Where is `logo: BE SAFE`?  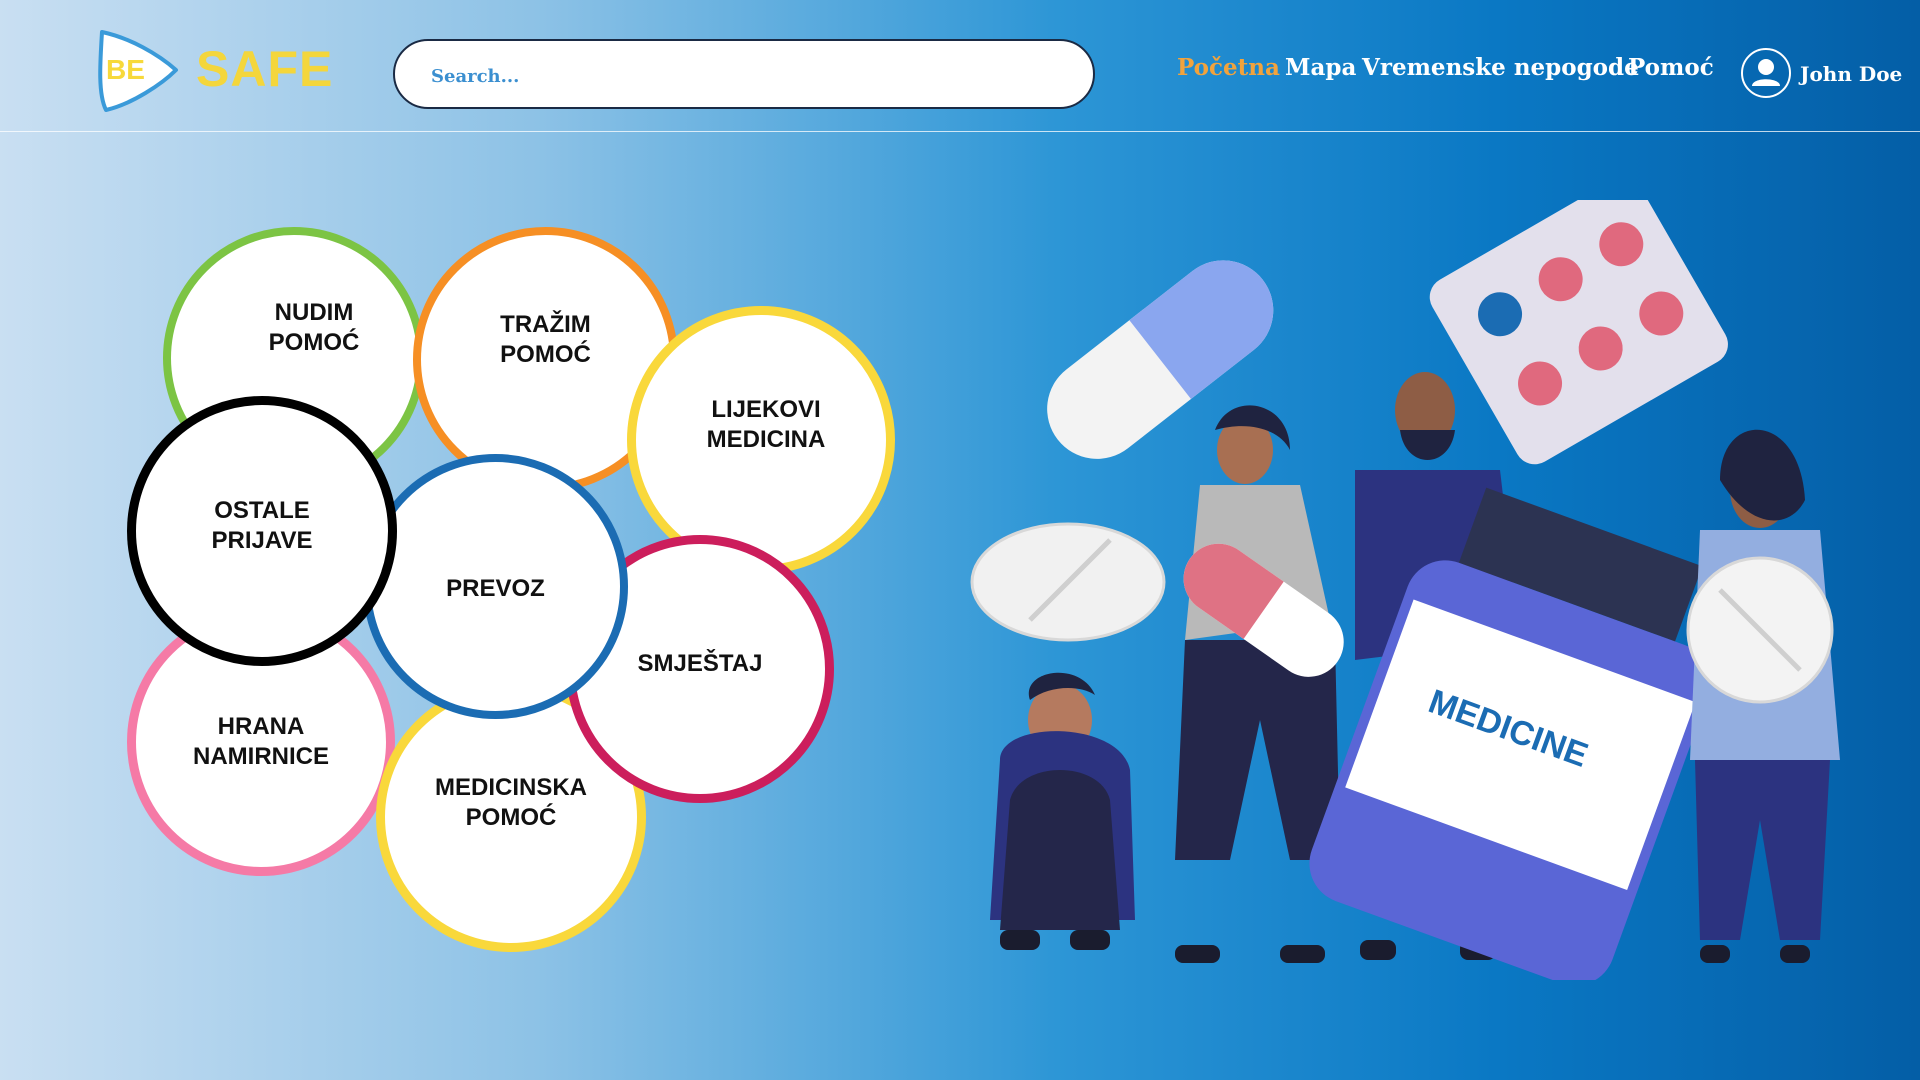 logo: BE SAFE is located at coordinates (212, 70).